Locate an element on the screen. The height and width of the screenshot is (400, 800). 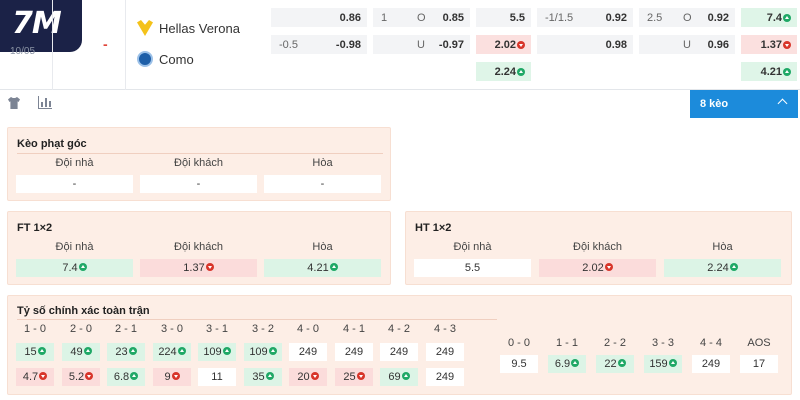
handicap-away-odds: -0.5 -0.98 is located at coordinates (319, 44).